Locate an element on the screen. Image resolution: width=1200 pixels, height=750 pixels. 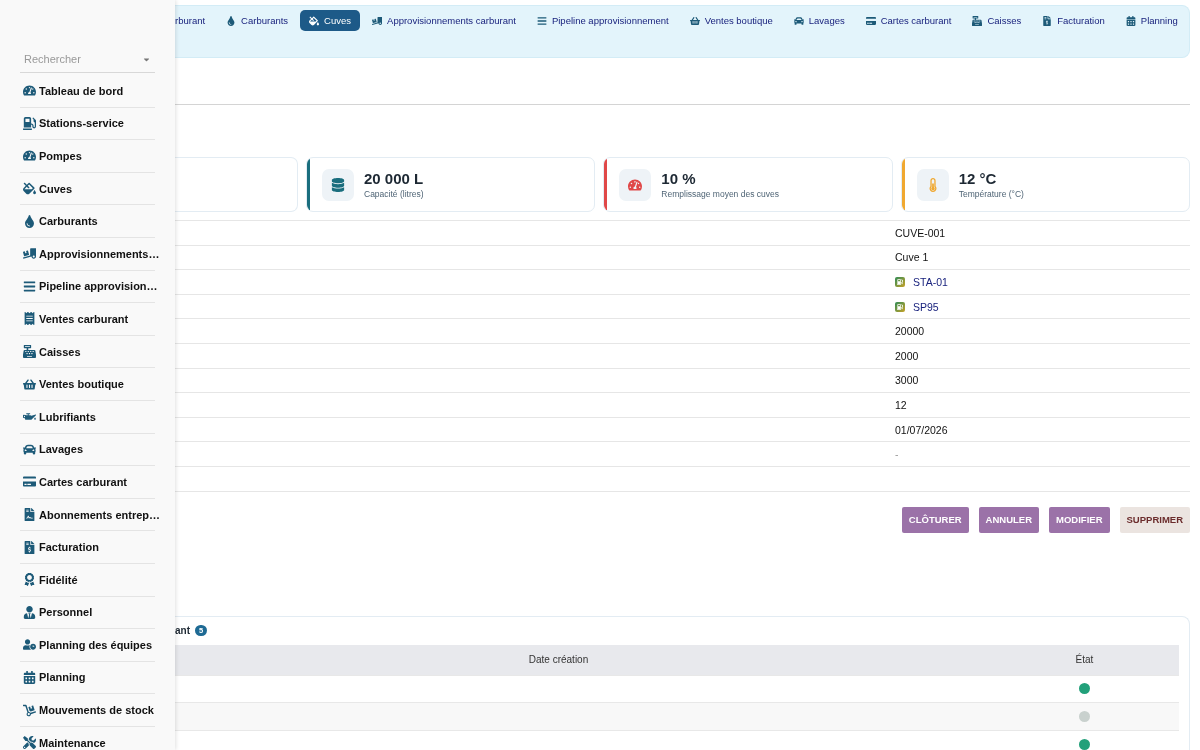
list-title: ant is located at coordinates (182, 631).